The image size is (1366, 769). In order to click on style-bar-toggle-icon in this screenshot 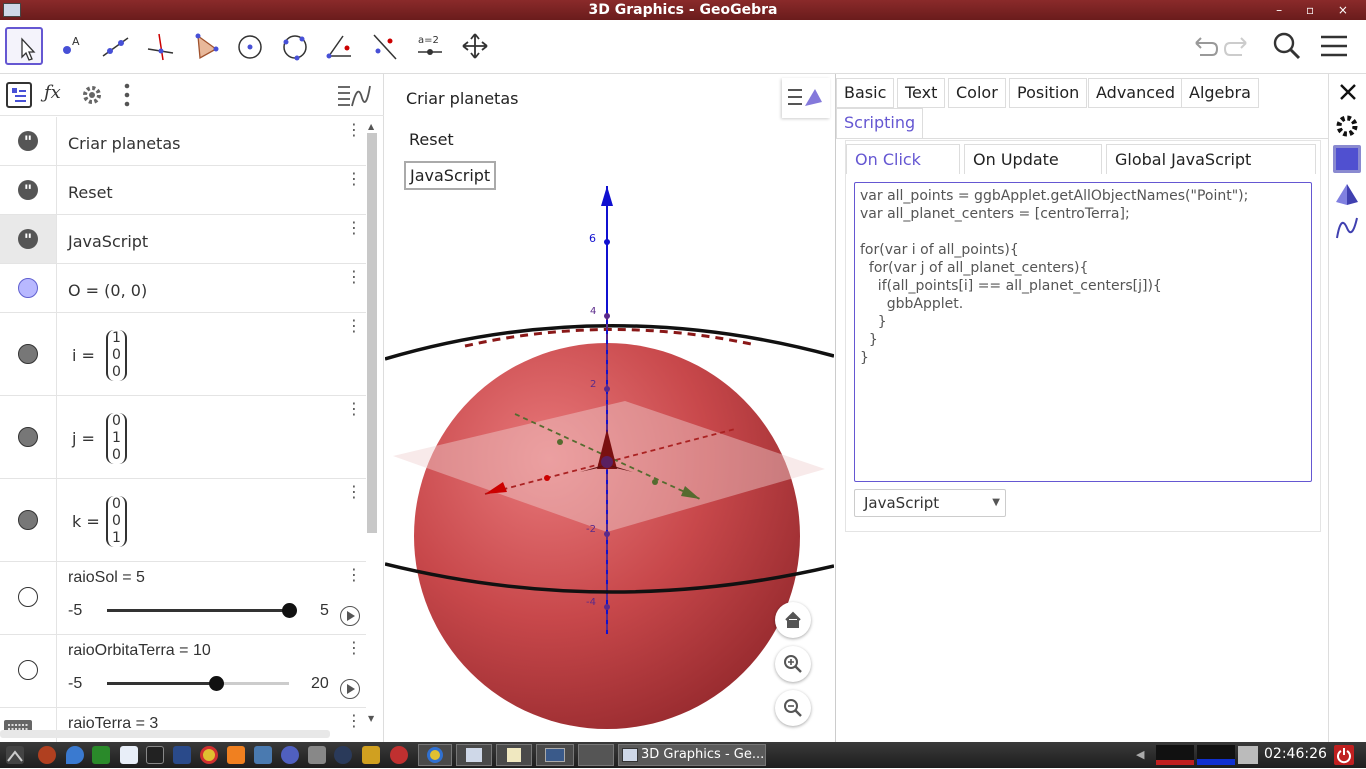, I will do `click(806, 98)`.